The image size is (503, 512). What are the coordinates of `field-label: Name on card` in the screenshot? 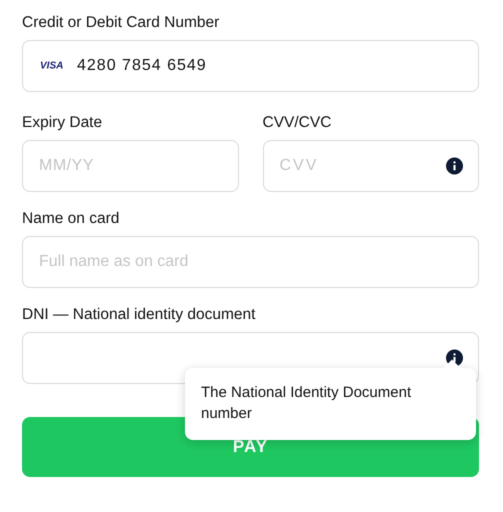 It's located at (71, 219).